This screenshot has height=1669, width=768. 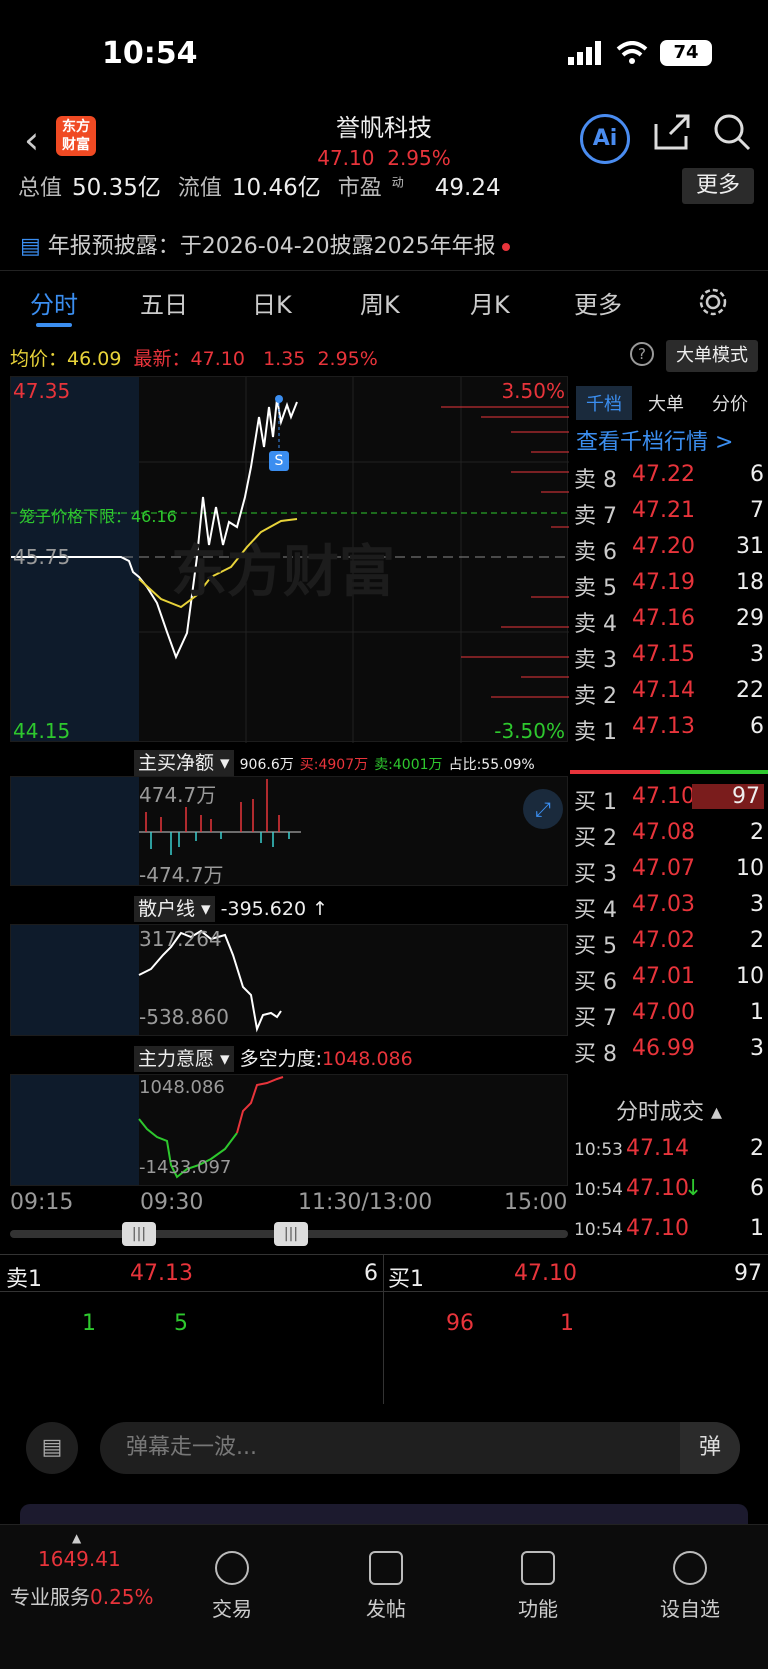 What do you see at coordinates (663, 582) in the screenshot?
I see `level-price: 47.19` at bounding box center [663, 582].